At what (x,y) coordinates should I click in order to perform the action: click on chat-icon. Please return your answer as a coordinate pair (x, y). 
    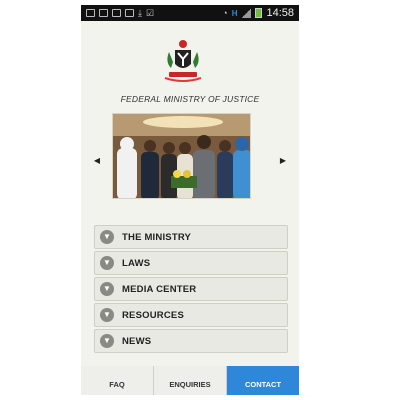
    Looking at the image, I should click on (90, 13).